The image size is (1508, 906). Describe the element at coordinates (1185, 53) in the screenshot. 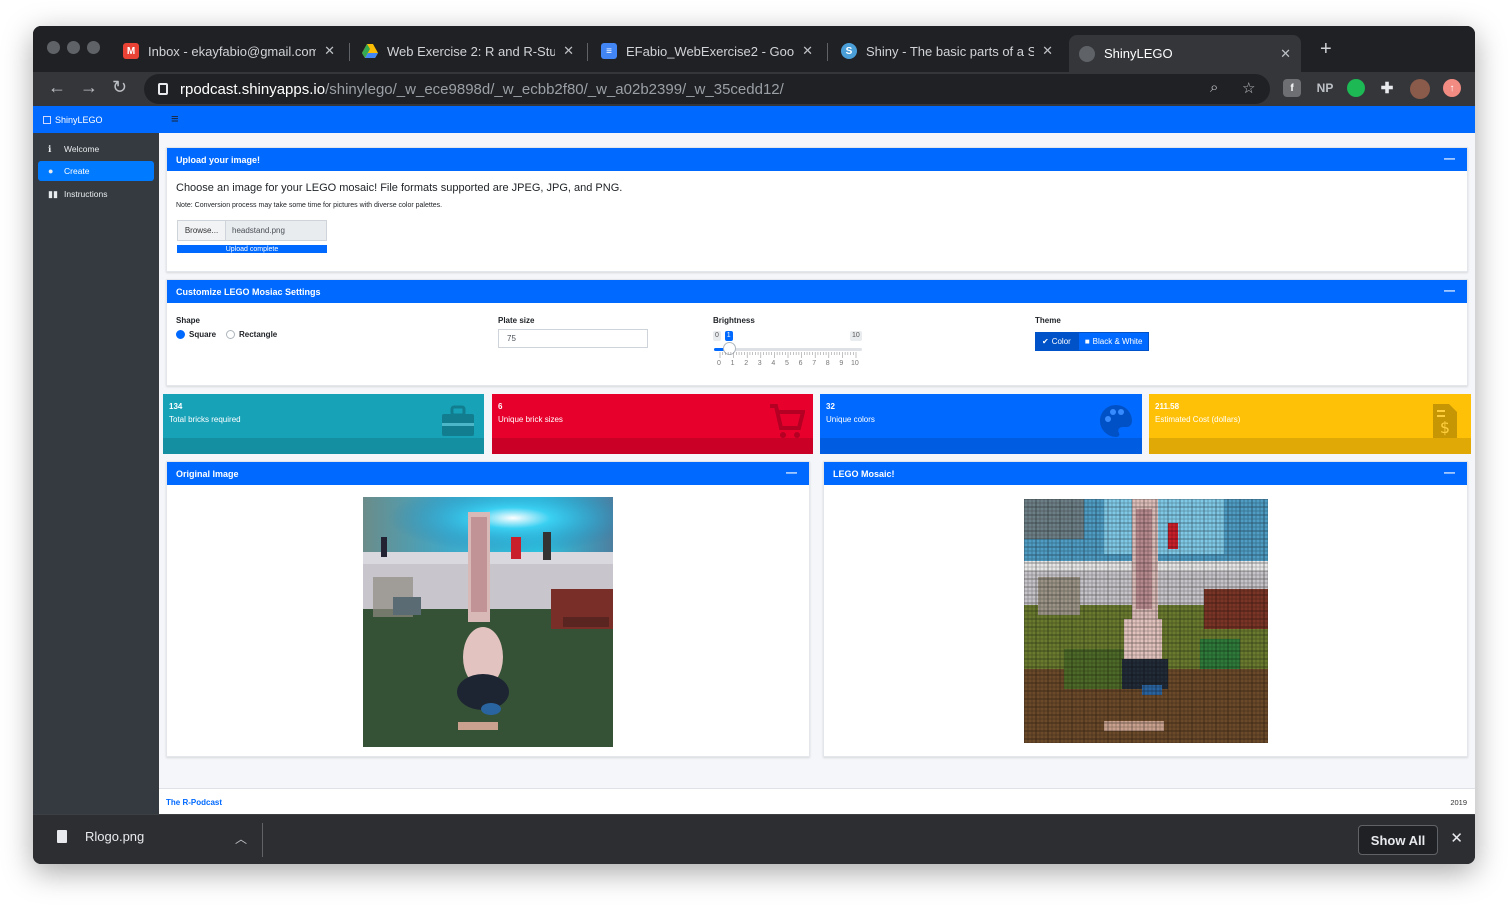

I see `tab-shinylego: ShinyLEGO ✕` at that location.